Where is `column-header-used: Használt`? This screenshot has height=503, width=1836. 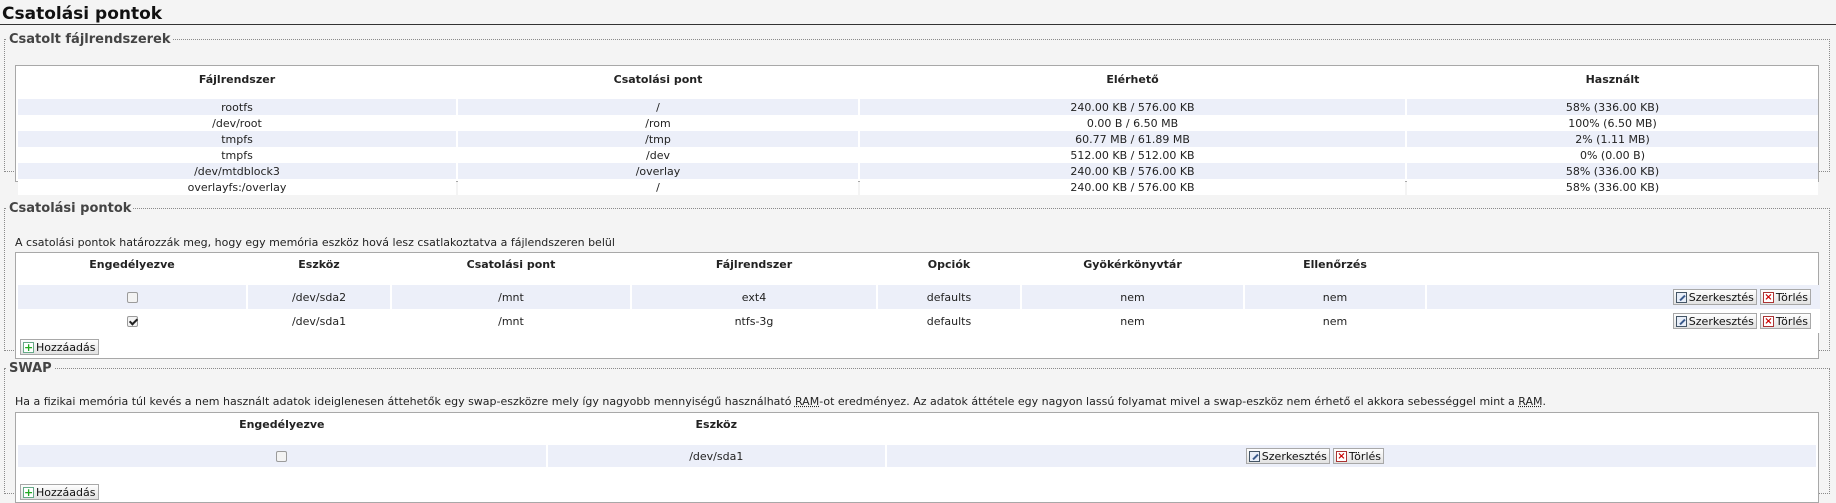
column-header-used: Használt is located at coordinates (1612, 79).